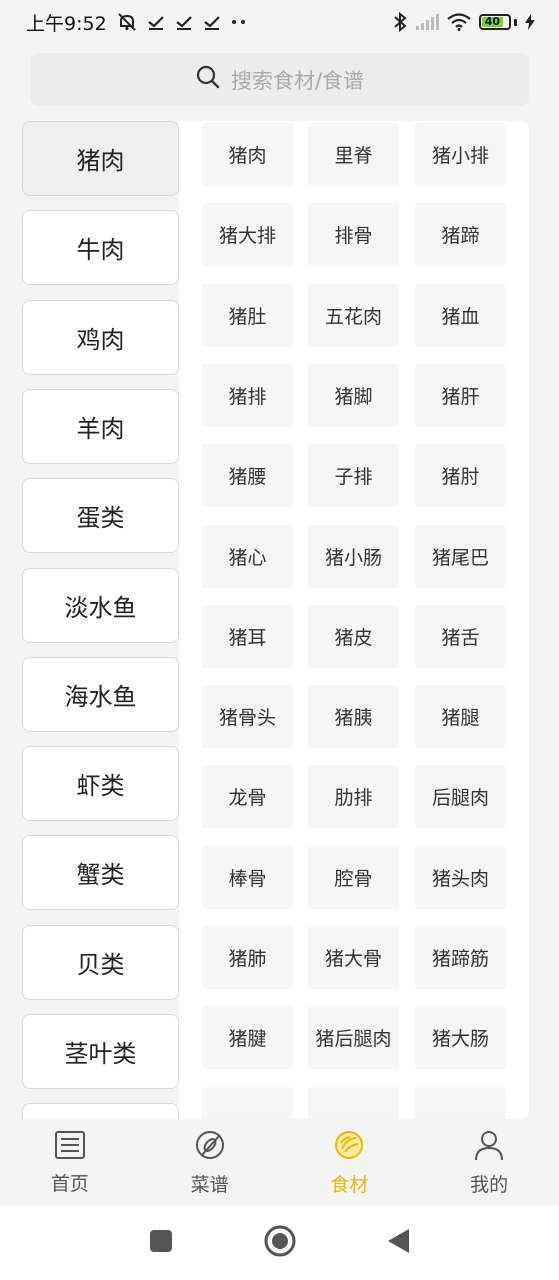  Describe the element at coordinates (247, 315) in the screenshot. I see `ingredient-item: 猪肚` at that location.